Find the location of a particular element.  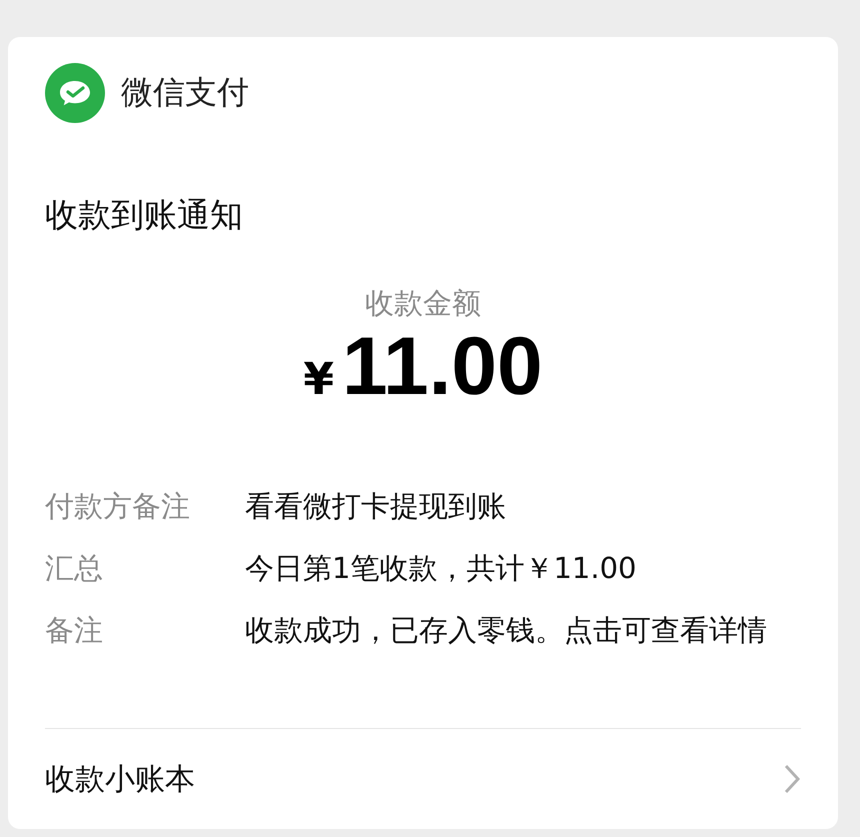

detail-value: 看看微打卡提现到账 is located at coordinates (375, 506).